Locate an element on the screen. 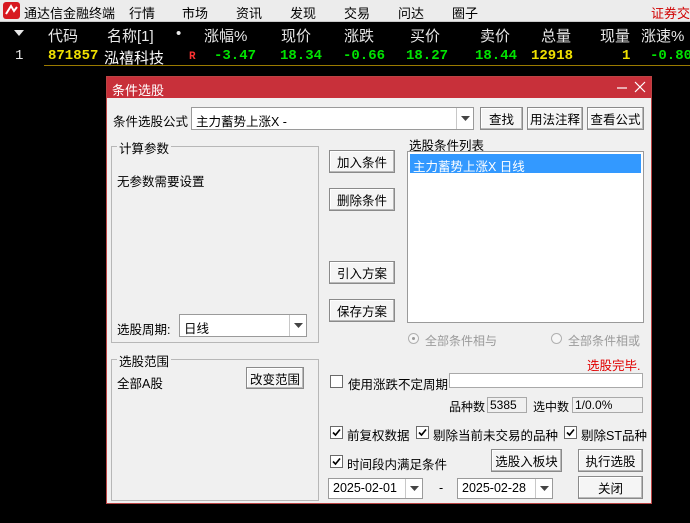 This screenshot has height=523, width=690. row-ask: 18.44 is located at coordinates (496, 56).